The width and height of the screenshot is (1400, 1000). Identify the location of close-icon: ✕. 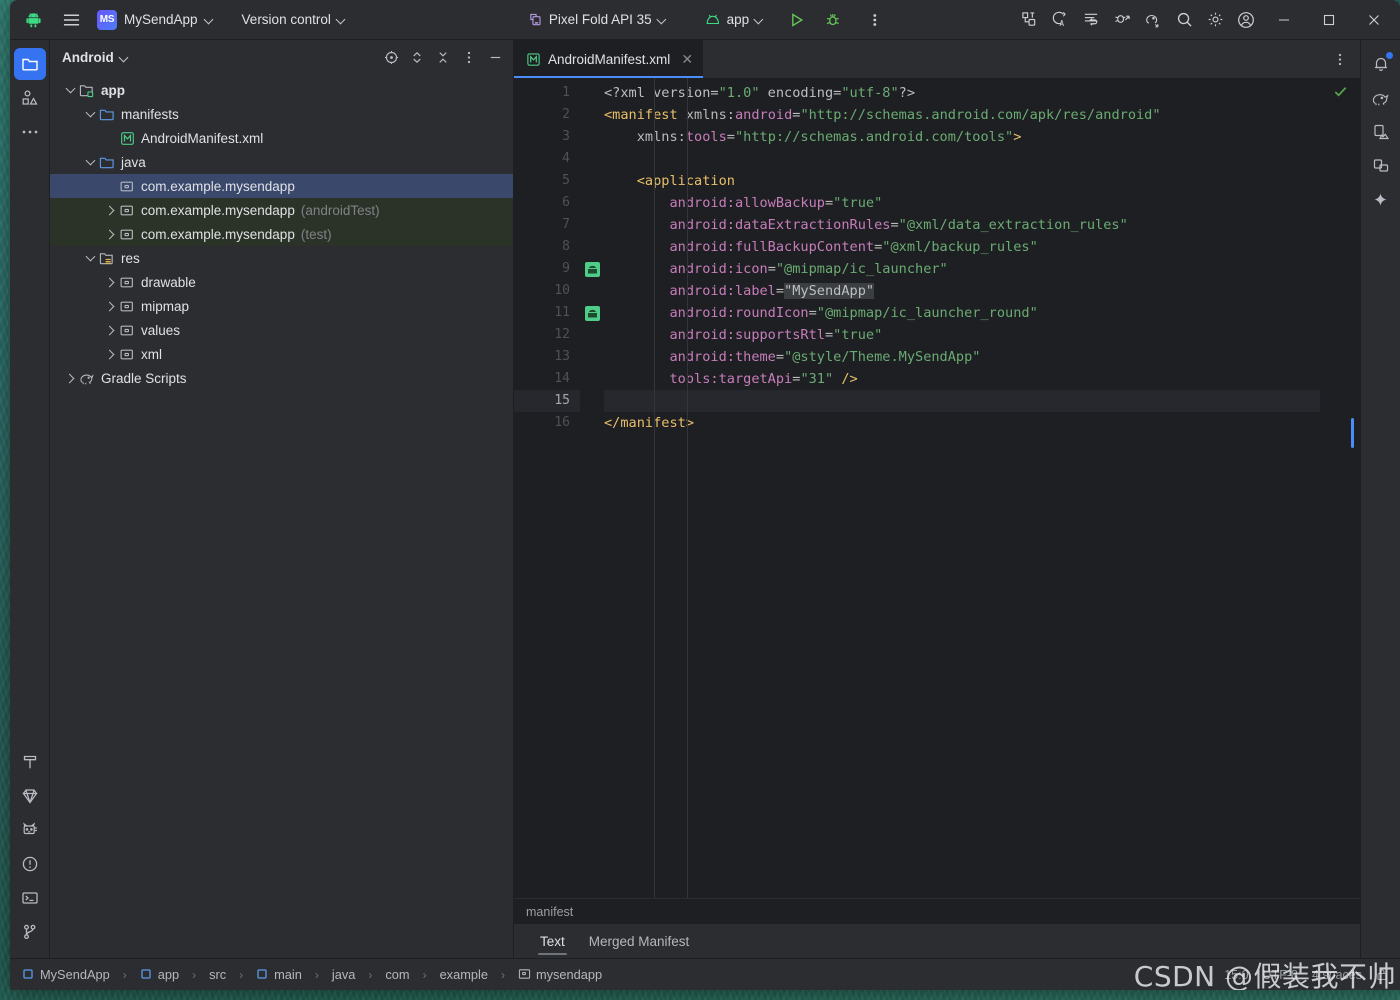
(687, 59).